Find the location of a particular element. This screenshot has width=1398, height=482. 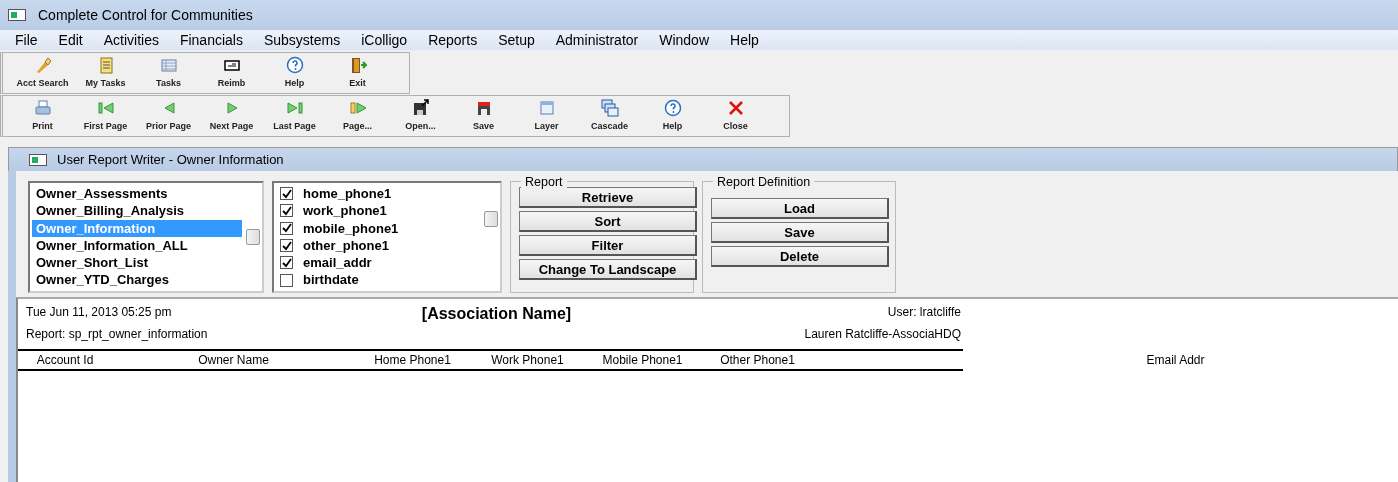

button: Delete is located at coordinates (800, 256).